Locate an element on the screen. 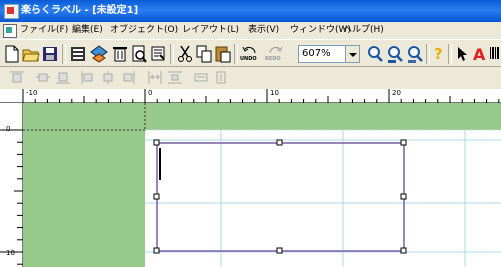  undo-icon: UNDO is located at coordinates (250, 54).